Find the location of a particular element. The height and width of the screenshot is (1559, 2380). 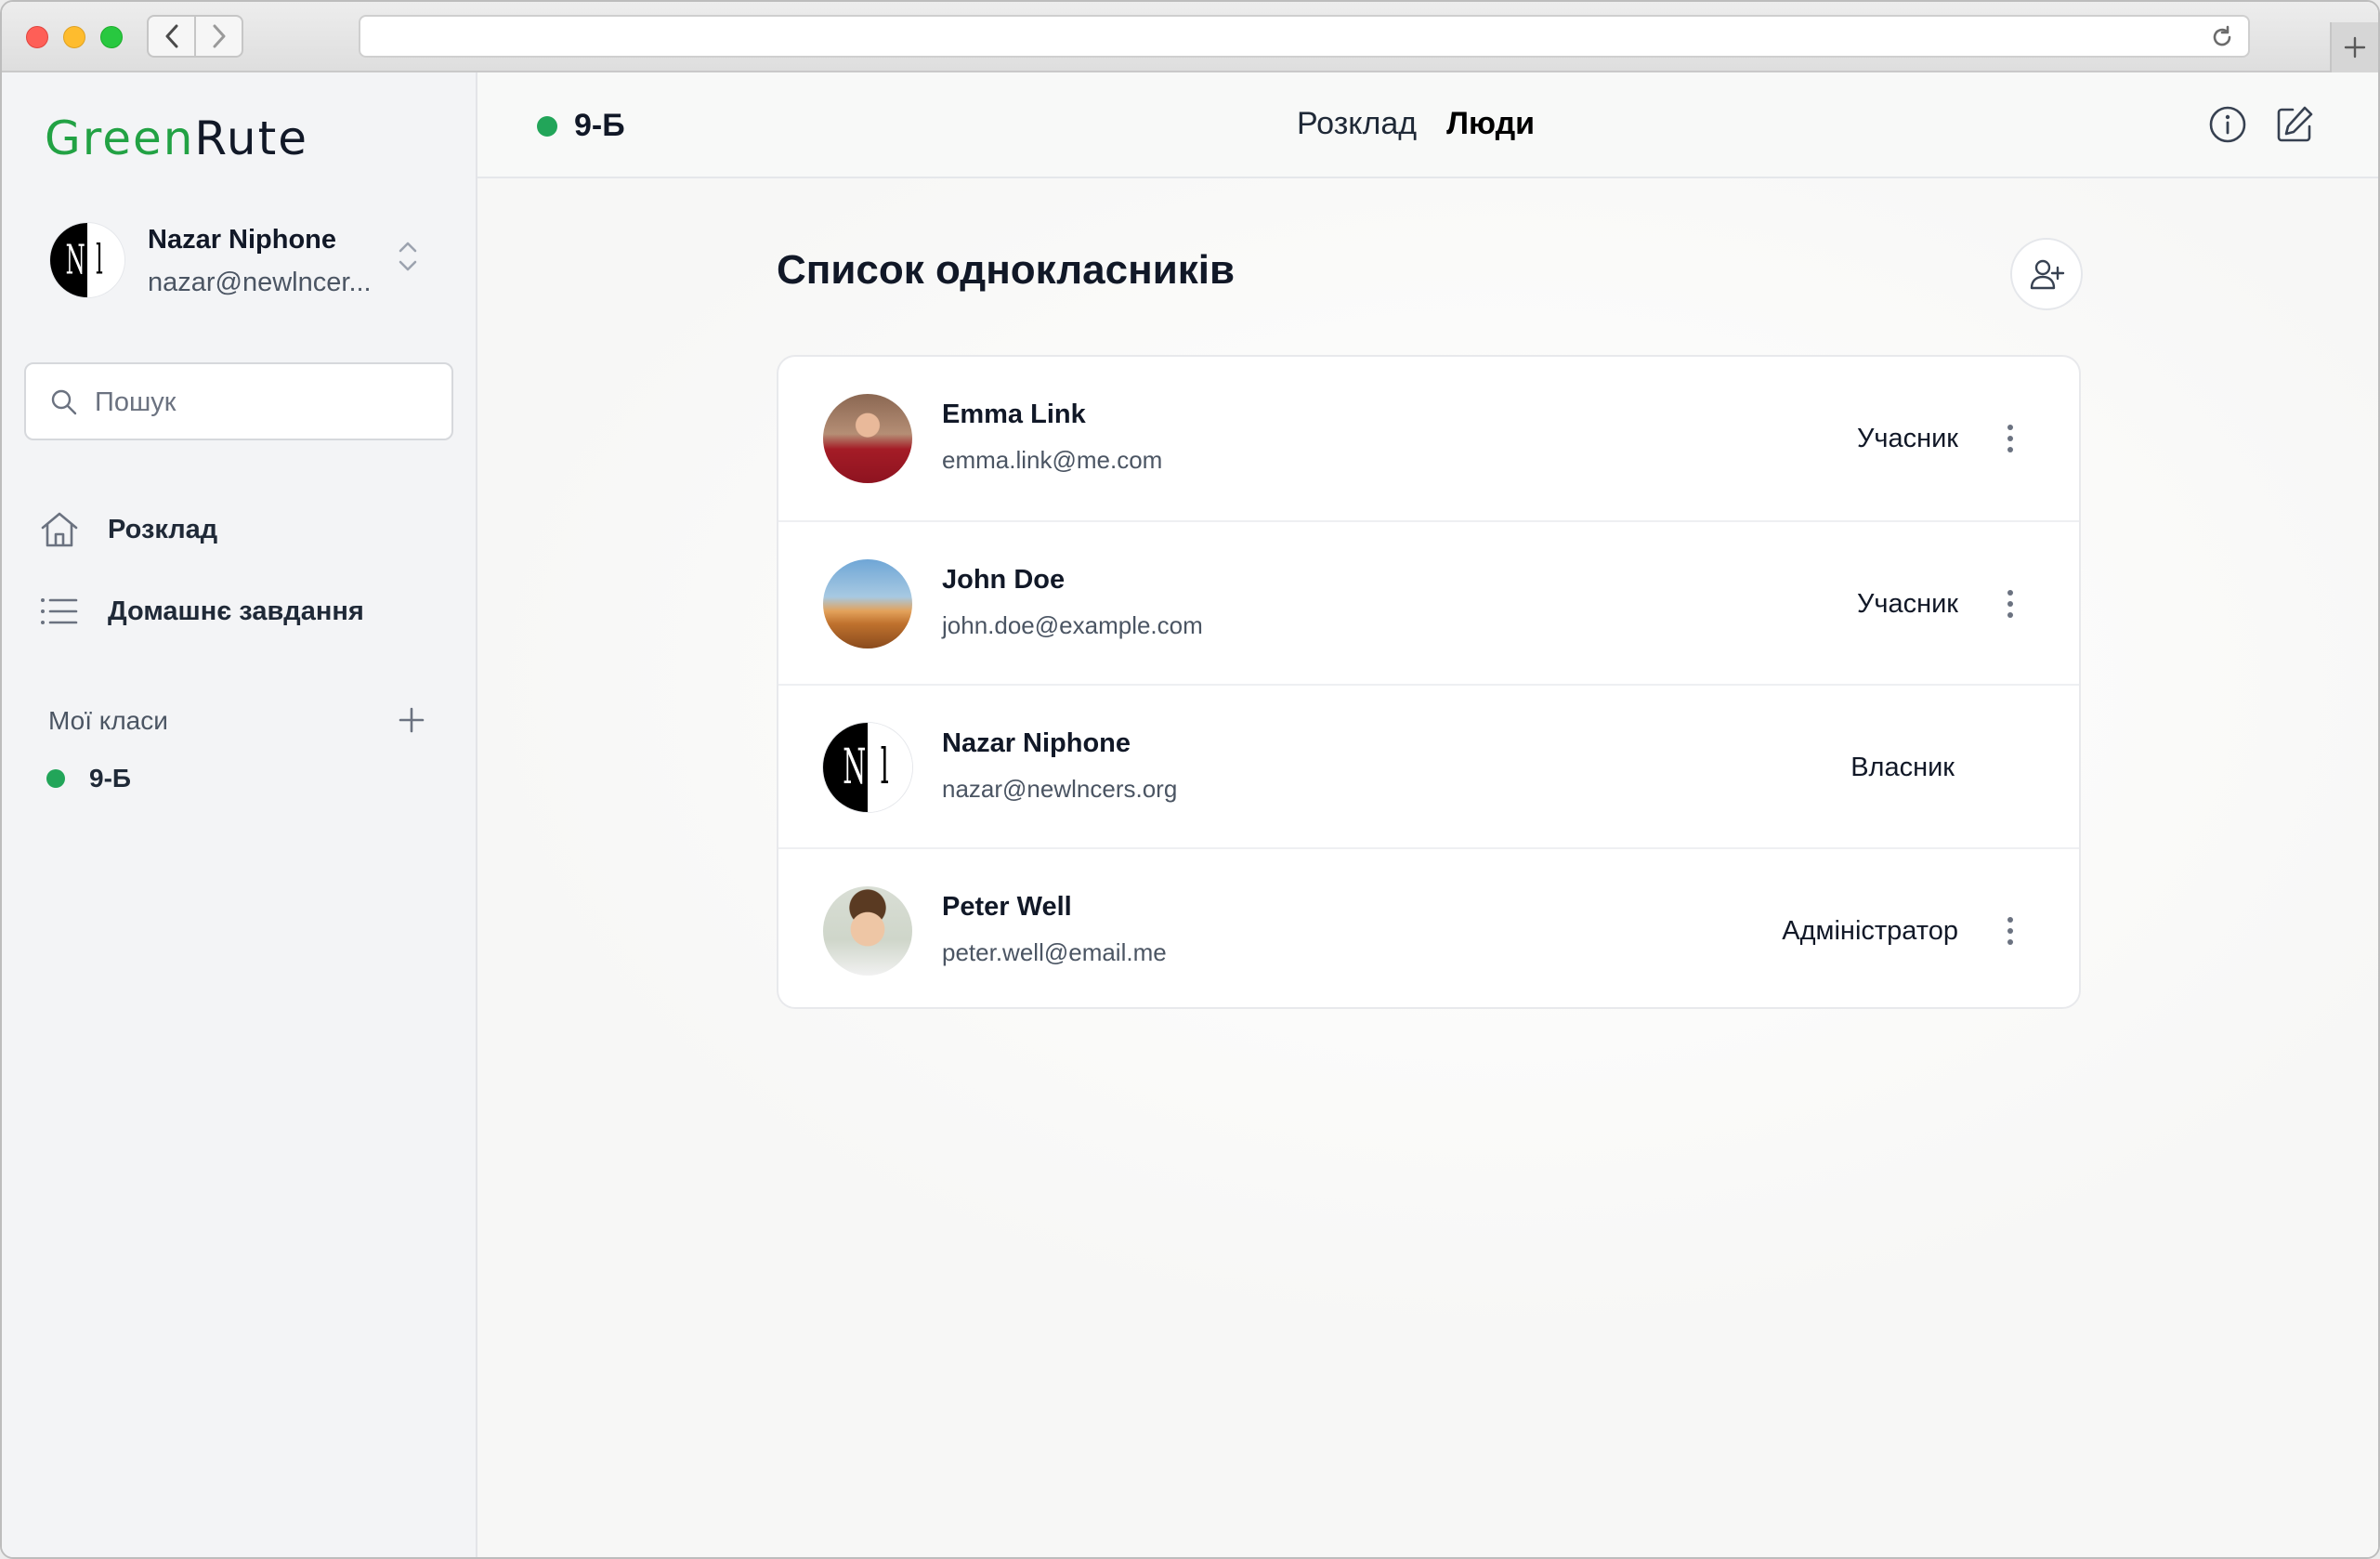

person-email: john.doe@example.com is located at coordinates (1072, 625).